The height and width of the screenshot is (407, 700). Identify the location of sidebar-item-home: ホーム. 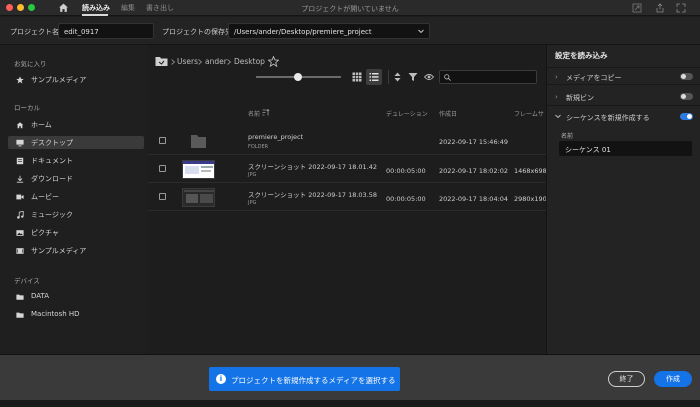
(76, 124).